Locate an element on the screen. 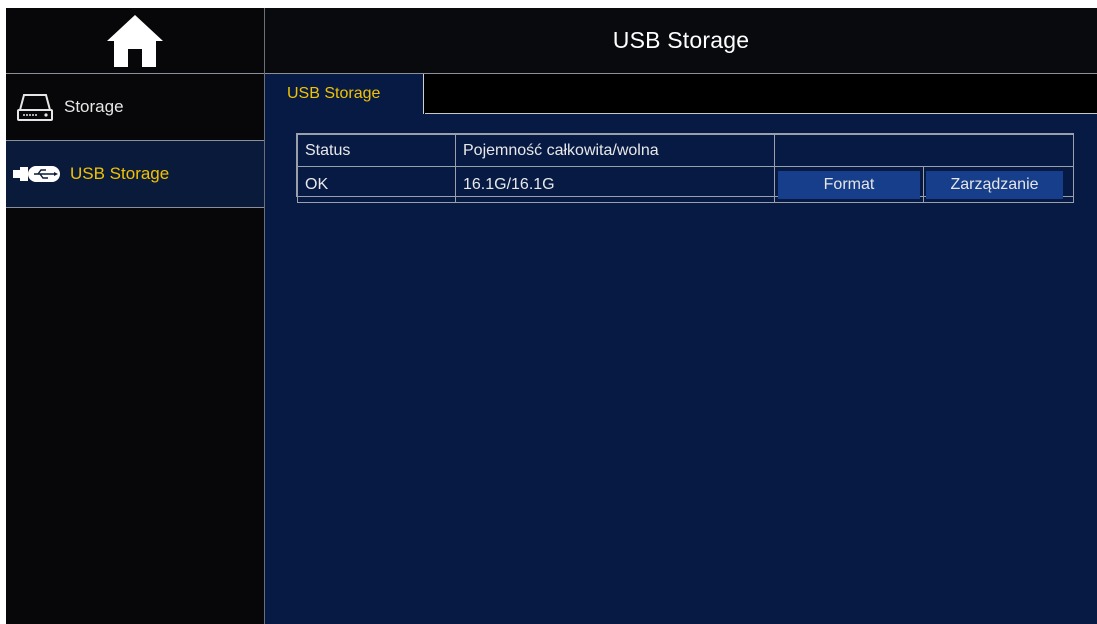  format-button: Format is located at coordinates (849, 184).